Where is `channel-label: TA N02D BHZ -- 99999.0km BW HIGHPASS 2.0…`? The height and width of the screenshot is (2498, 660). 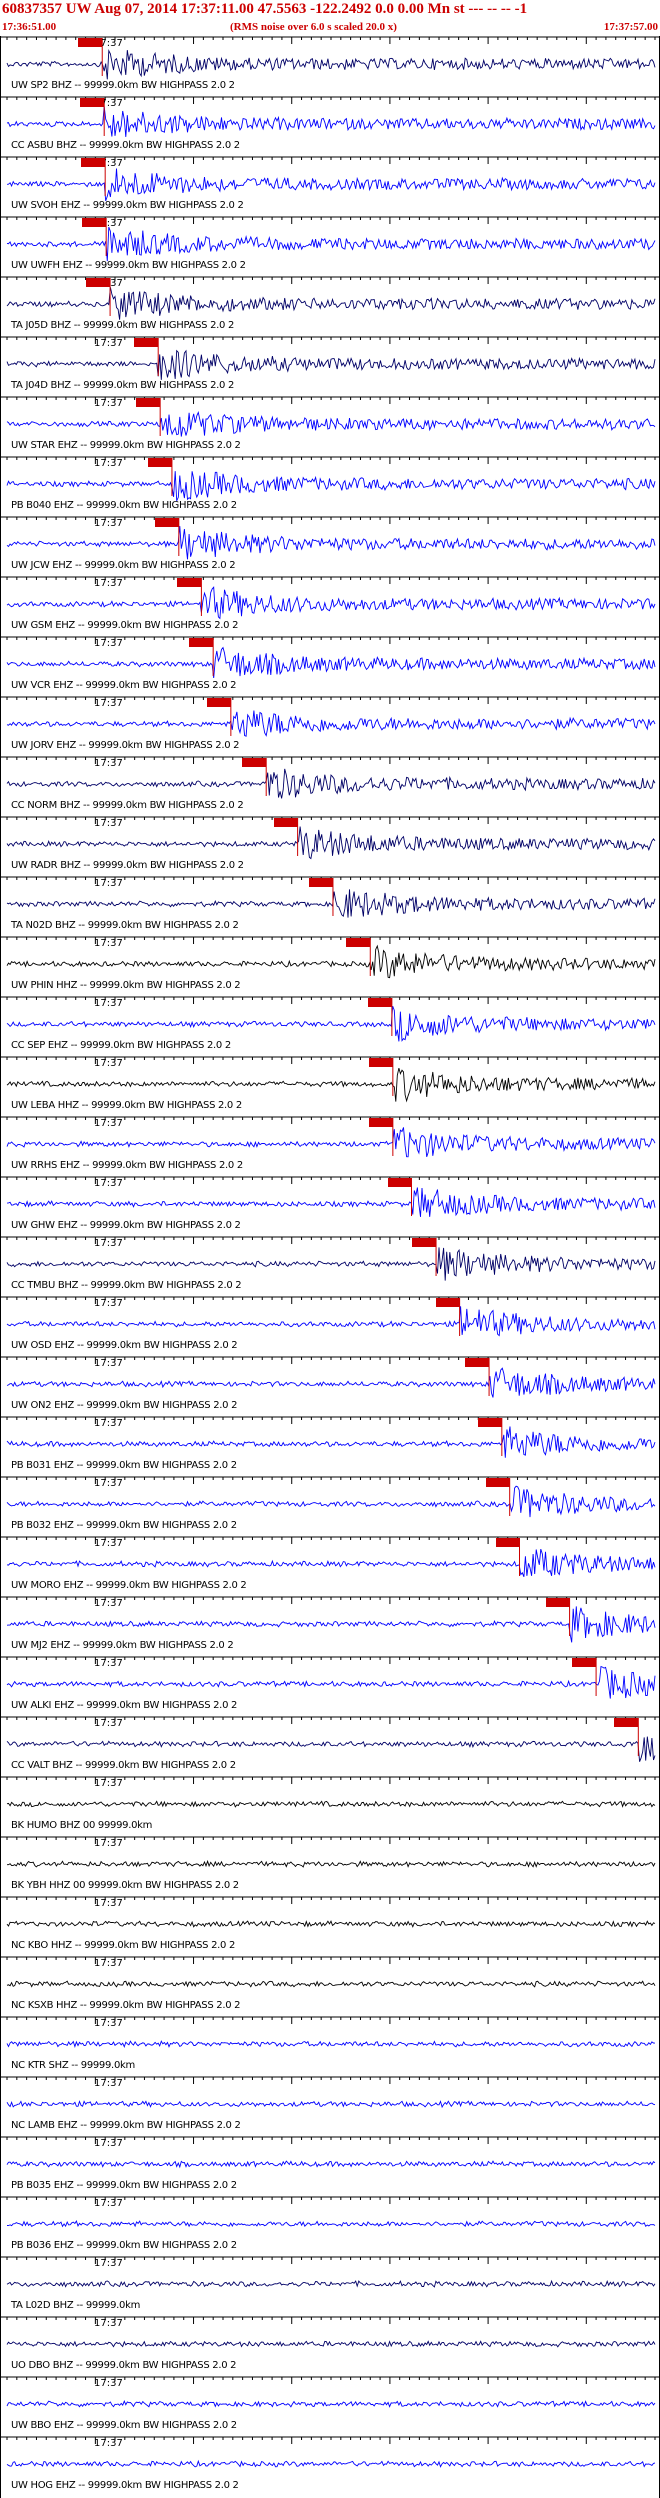 channel-label: TA N02D BHZ -- 99999.0km BW HIGHPASS 2.0… is located at coordinates (125, 925).